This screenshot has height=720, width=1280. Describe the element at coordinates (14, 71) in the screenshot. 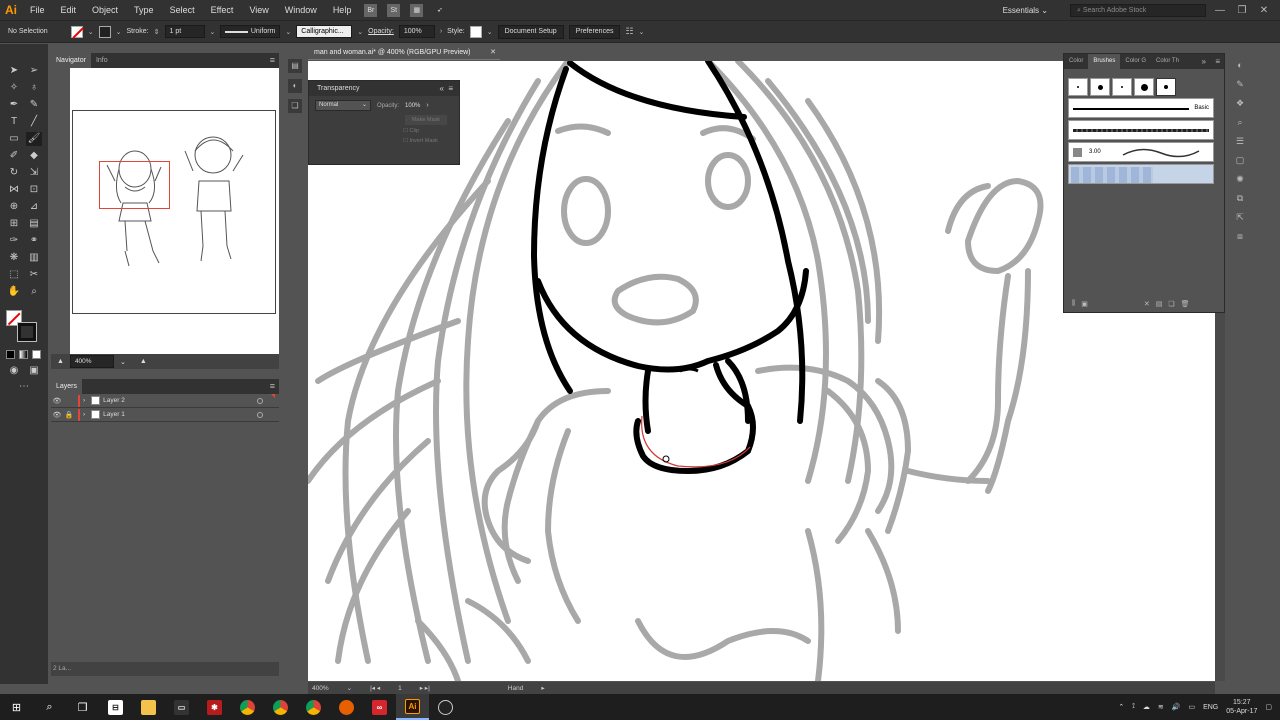

I see `selection-tool-icon: ➤` at that location.